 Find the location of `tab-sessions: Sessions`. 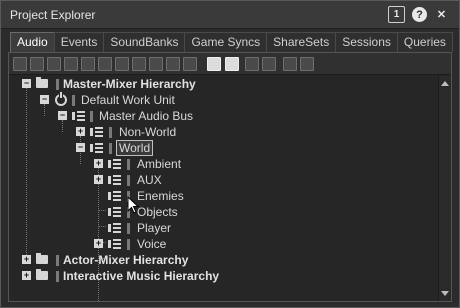

tab-sessions: Sessions is located at coordinates (366, 42).